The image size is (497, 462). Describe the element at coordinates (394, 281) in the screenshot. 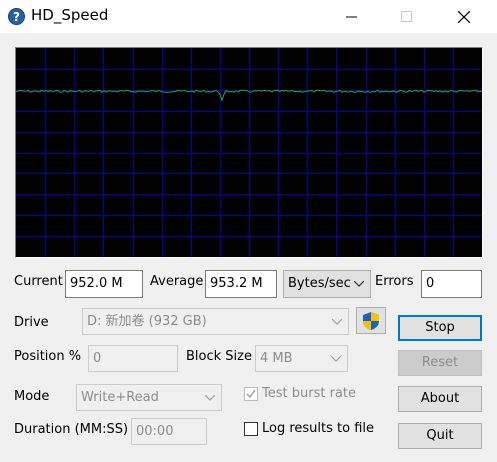

I see `errors-label: Errors` at that location.